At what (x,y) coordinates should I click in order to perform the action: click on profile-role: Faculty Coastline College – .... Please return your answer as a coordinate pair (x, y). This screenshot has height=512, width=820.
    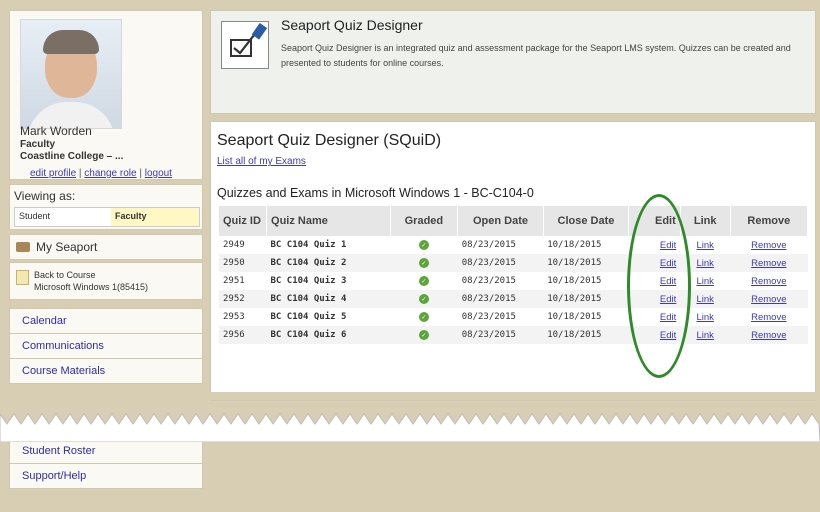
    Looking at the image, I should click on (72, 150).